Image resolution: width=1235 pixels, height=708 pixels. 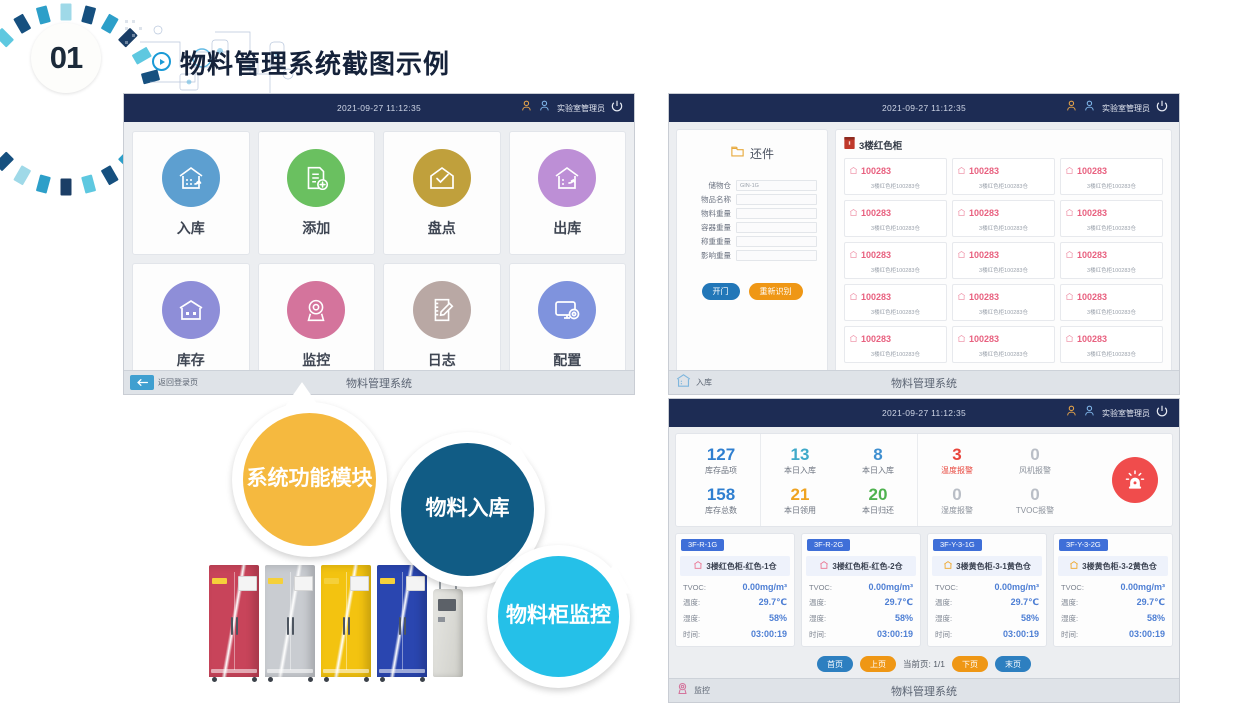 What do you see at coordinates (702, 690) in the screenshot?
I see `footer-page-label: 监控` at bounding box center [702, 690].